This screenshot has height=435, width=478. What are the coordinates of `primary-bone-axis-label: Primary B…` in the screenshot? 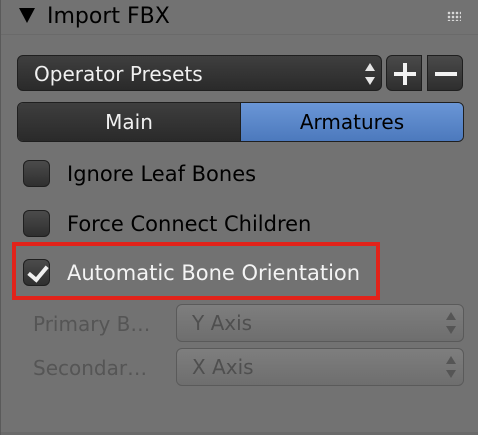 It's located at (92, 324).